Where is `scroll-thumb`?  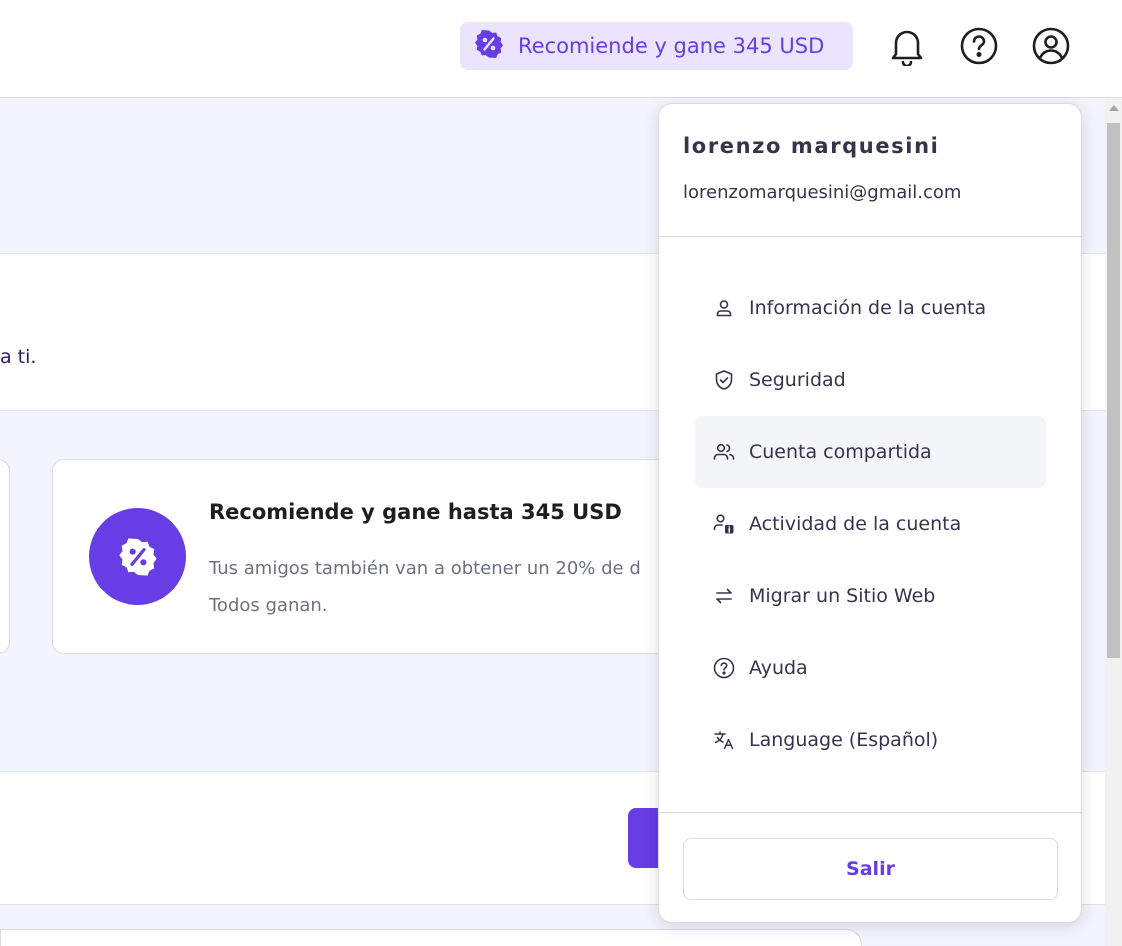 scroll-thumb is located at coordinates (1113, 390).